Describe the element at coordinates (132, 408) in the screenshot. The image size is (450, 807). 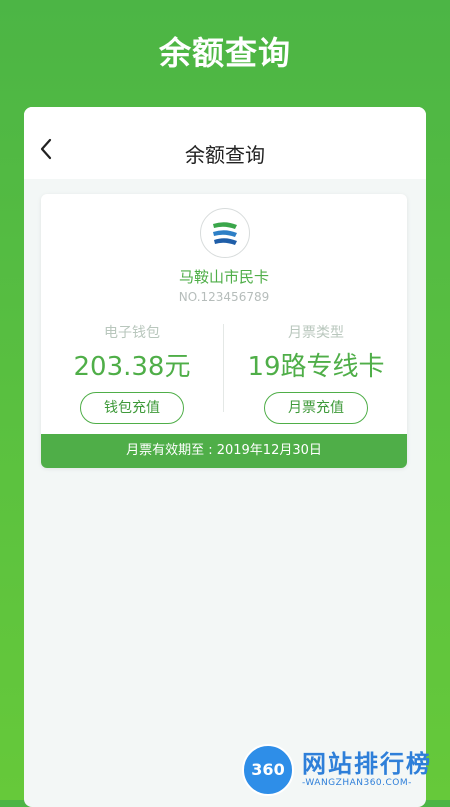
I see `wallet-recharge-button: 钱包充值` at that location.